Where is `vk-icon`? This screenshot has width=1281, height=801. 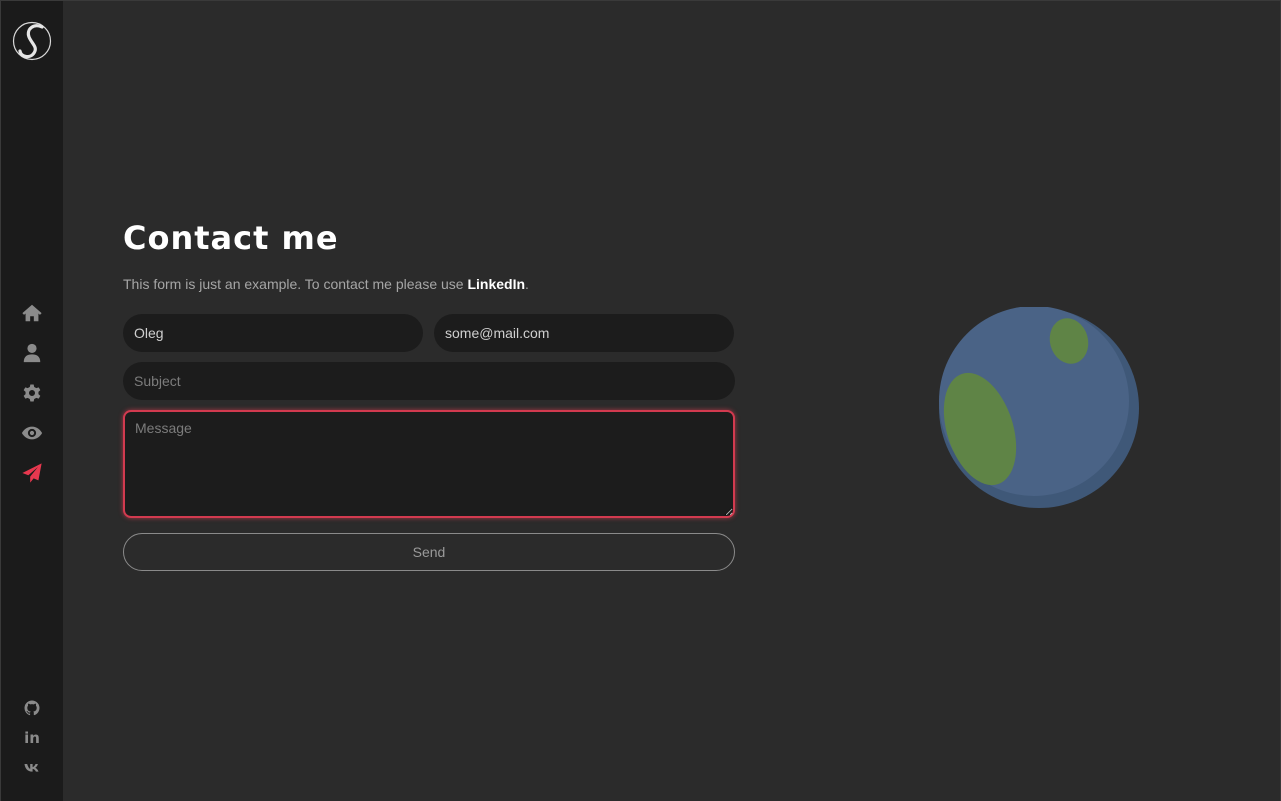 vk-icon is located at coordinates (31, 768).